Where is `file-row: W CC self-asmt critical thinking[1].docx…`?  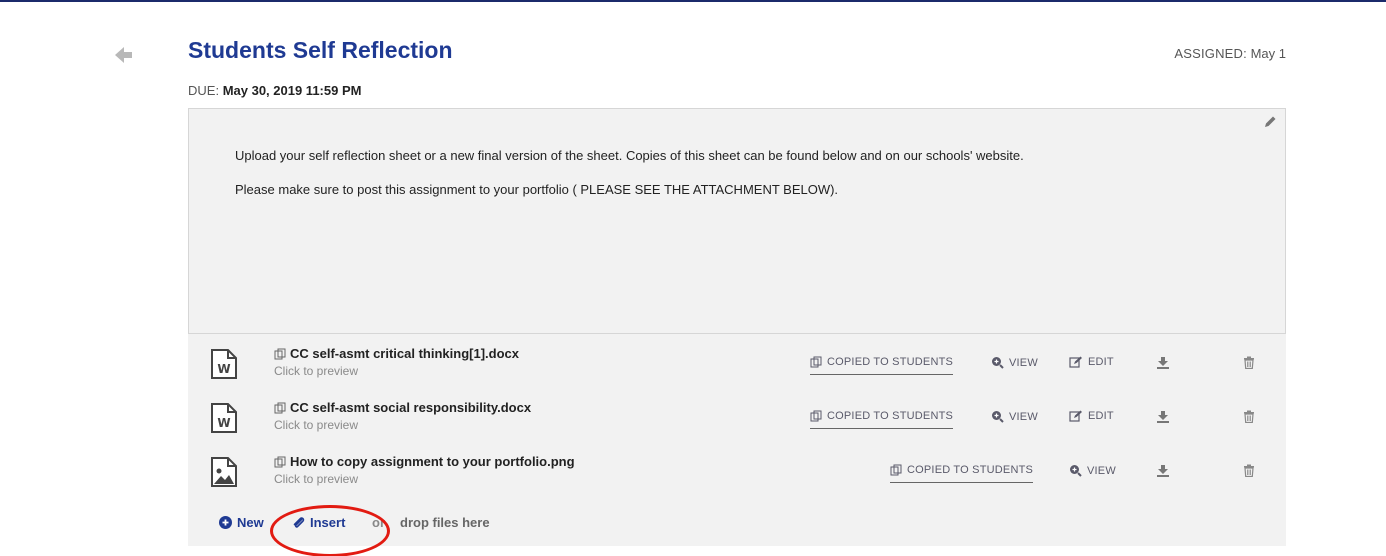 file-row: W CC self-asmt critical thinking[1].docx… is located at coordinates (737, 366).